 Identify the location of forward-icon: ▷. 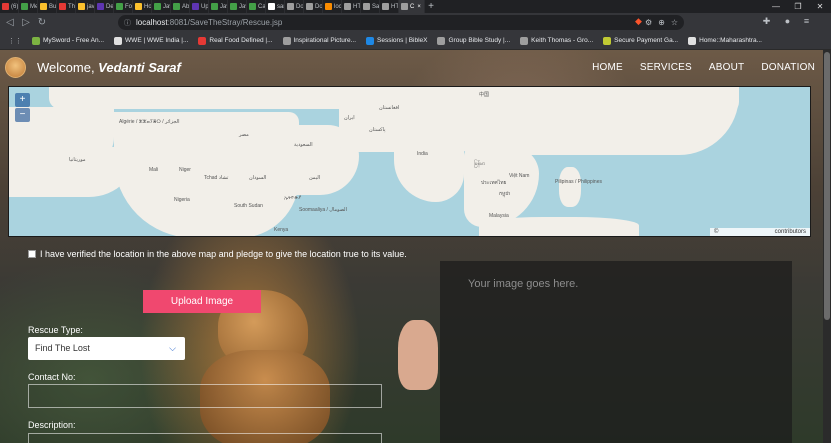
(26, 22).